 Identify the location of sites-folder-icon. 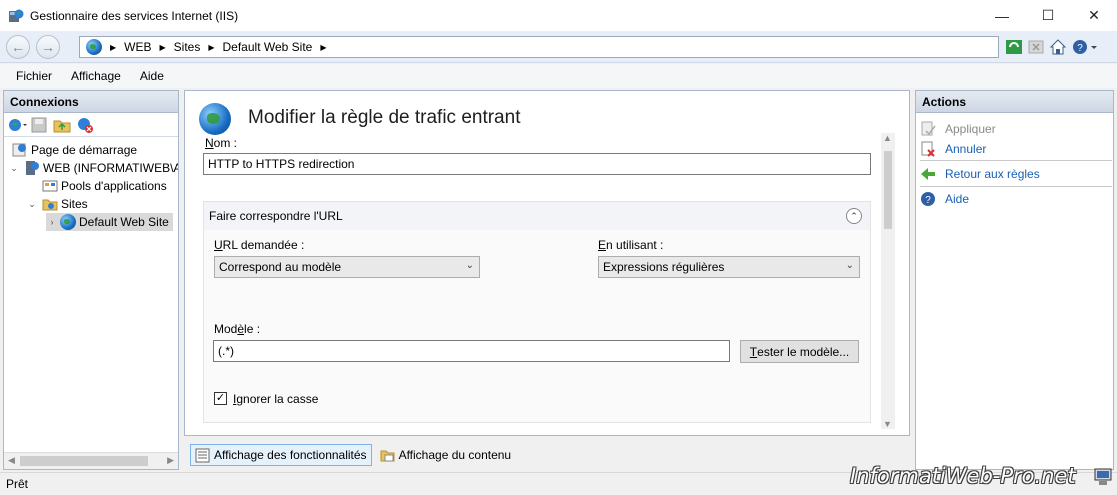
(50, 204).